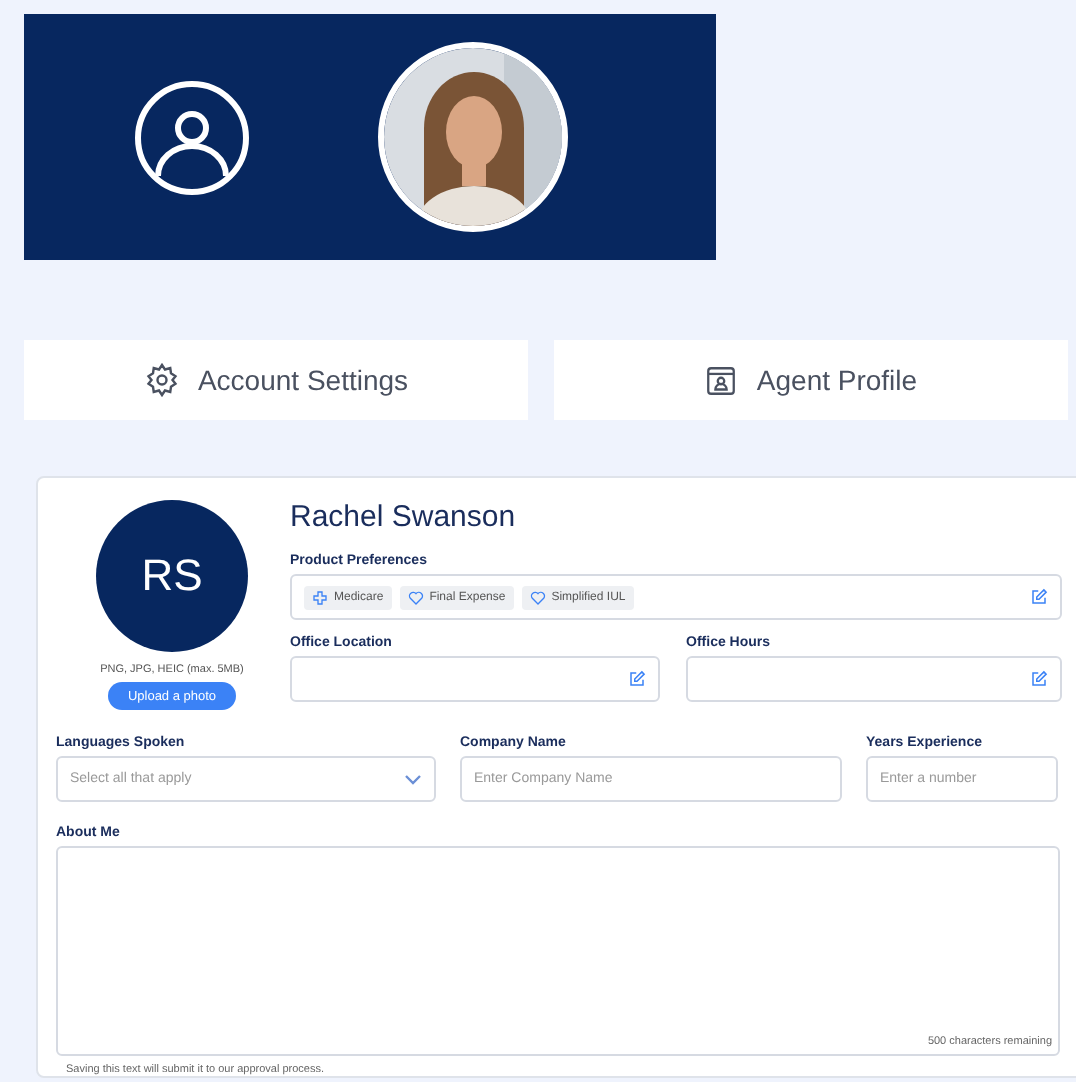 This screenshot has height=1082, width=1076. What do you see at coordinates (161, 380) in the screenshot?
I see `settings-icon` at bounding box center [161, 380].